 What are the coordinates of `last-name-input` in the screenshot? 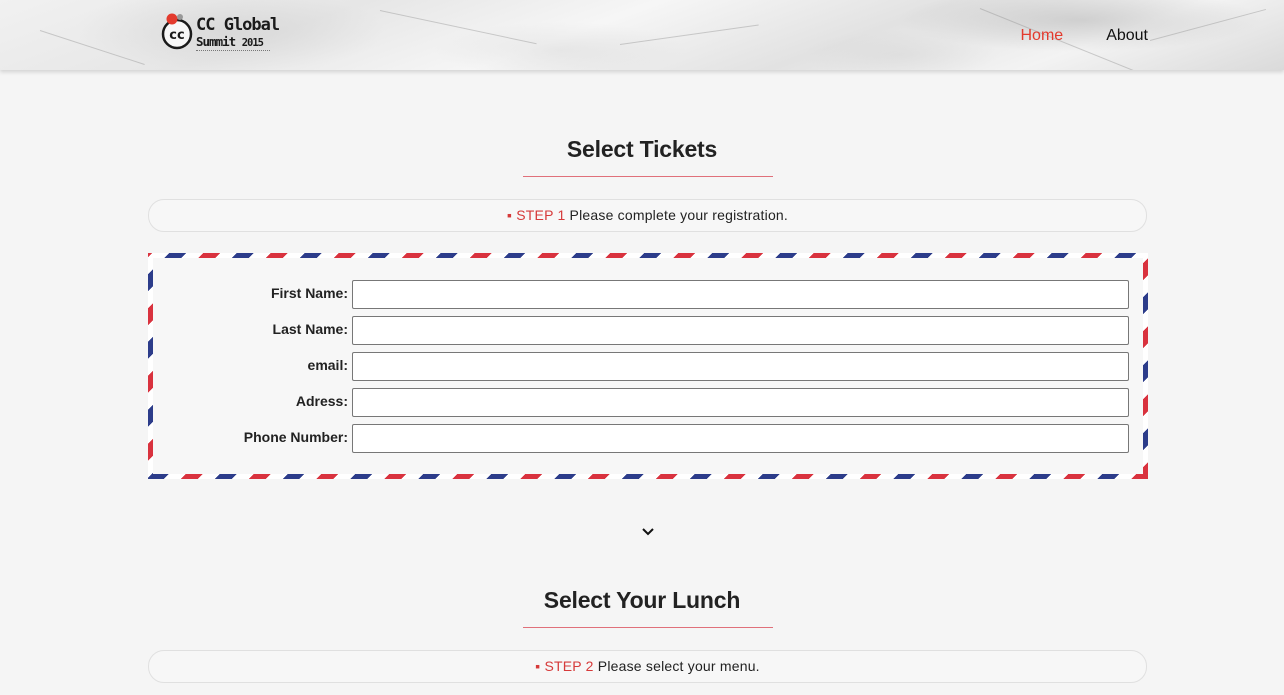 It's located at (740, 330).